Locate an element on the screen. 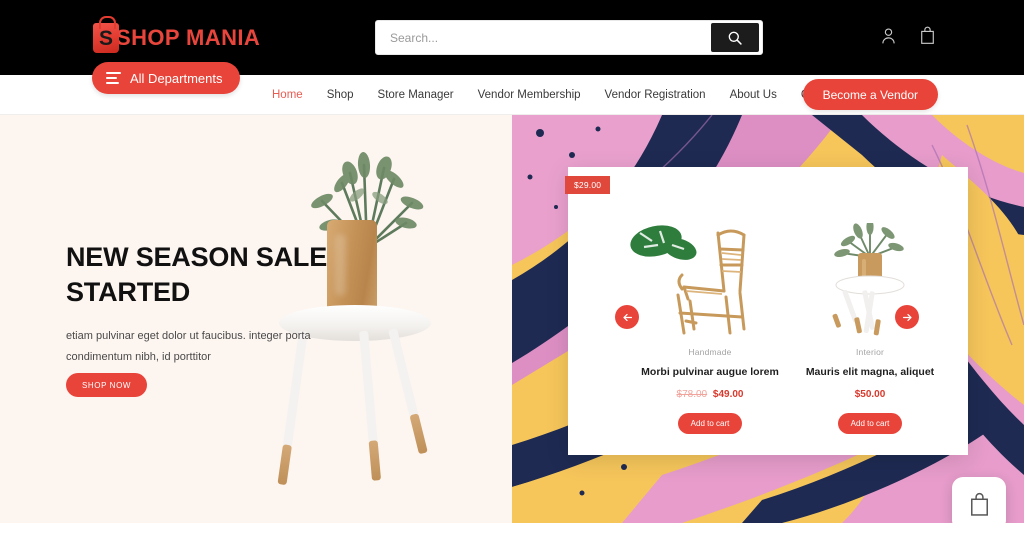  logo-letter-s: S is located at coordinates (105, 38).